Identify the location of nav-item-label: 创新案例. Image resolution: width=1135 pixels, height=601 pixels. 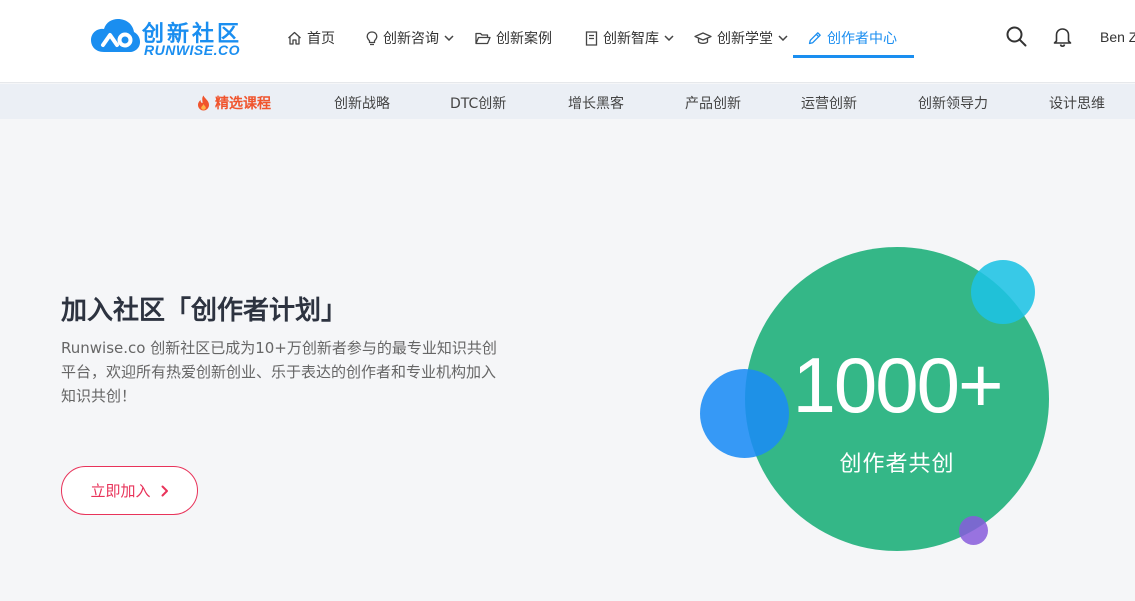
(524, 39).